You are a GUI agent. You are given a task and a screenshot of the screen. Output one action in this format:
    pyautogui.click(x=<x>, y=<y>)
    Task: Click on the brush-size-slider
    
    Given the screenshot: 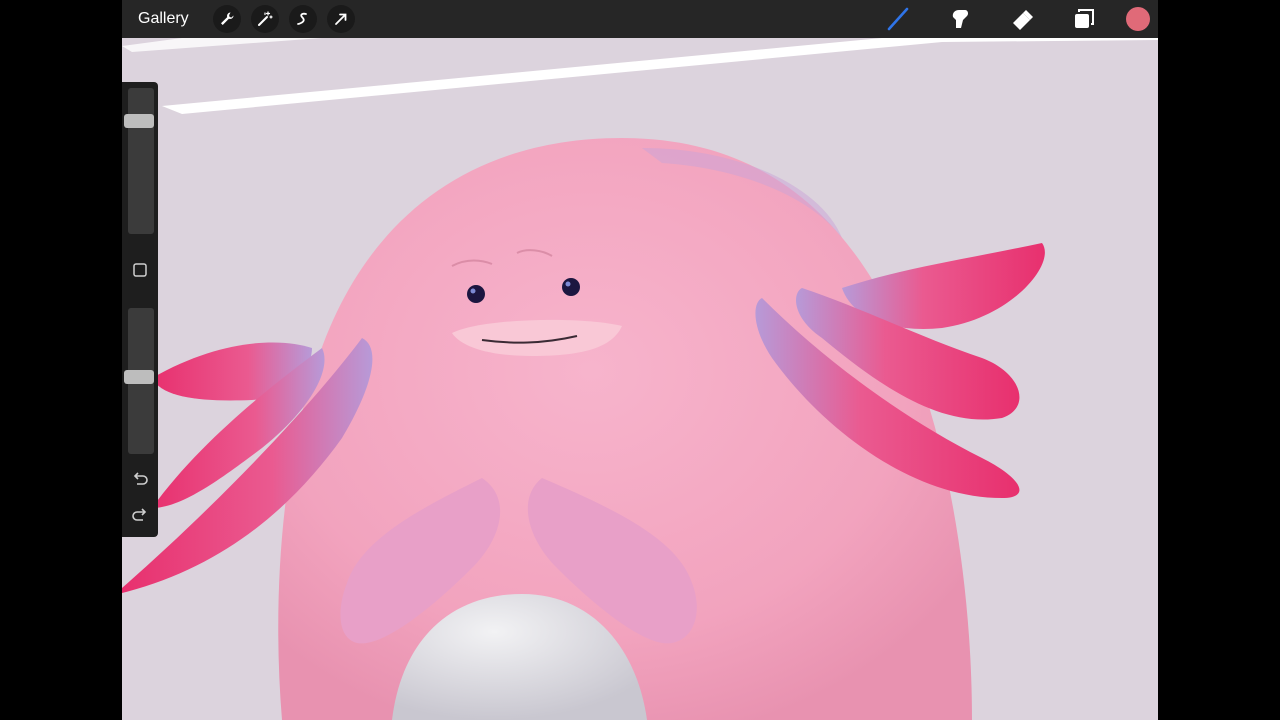 What is the action you would take?
    pyautogui.click(x=141, y=161)
    